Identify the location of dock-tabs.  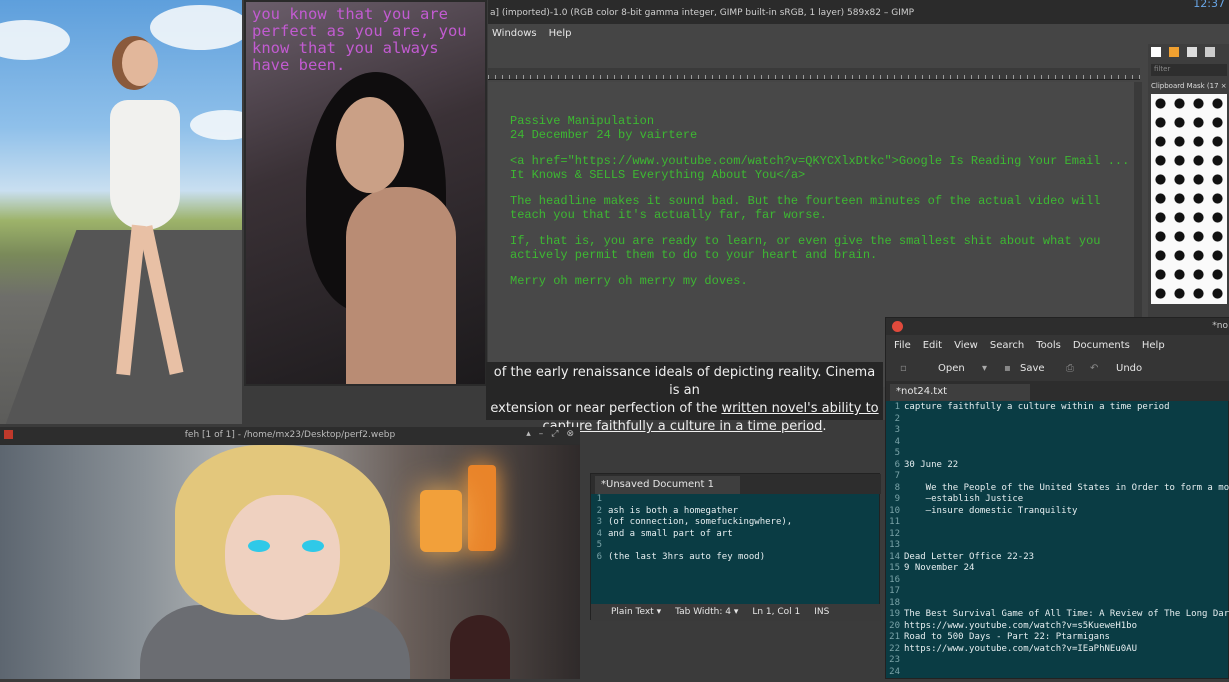
(1183, 52).